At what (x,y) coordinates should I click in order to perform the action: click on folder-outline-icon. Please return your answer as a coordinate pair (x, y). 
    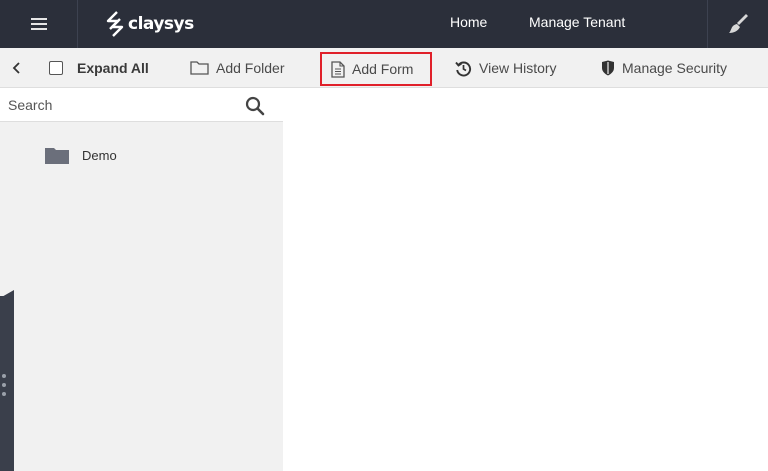
    Looking at the image, I should click on (199, 68).